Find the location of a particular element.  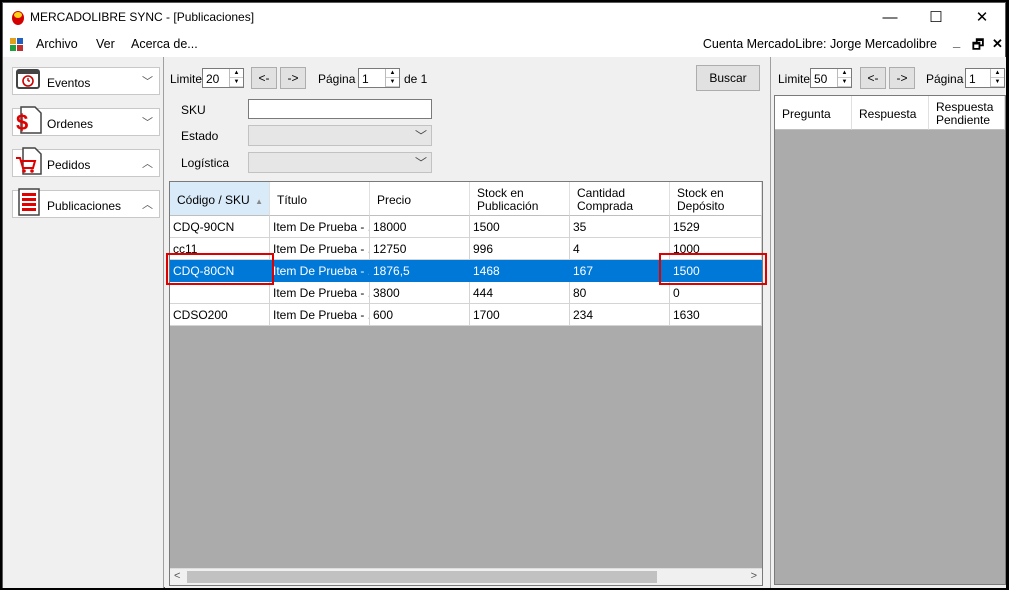

horizontal-scrollbar: < > is located at coordinates (466, 576).